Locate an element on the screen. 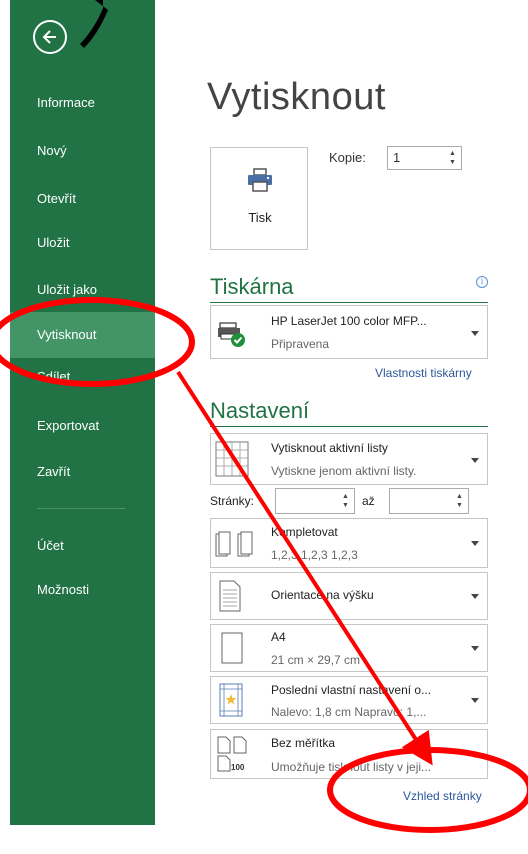 This screenshot has height=854, width=528. margins-icon is located at coordinates (231, 700).